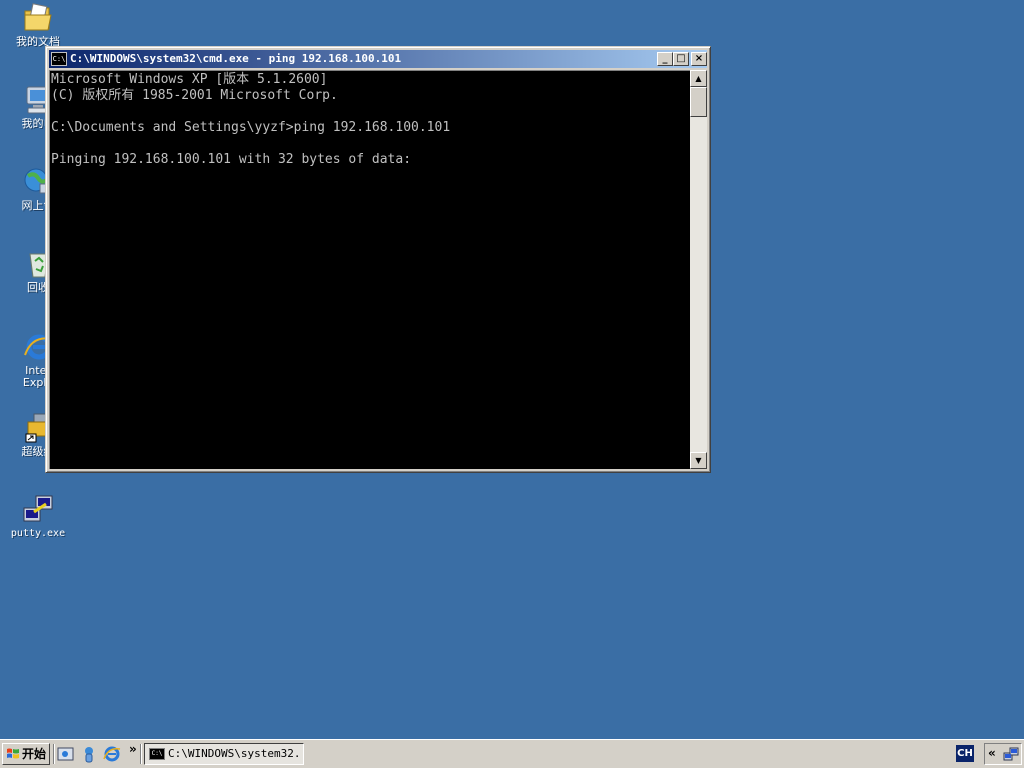 This screenshot has width=1024, height=768. I want to click on desktop-icon-putty: putty.exe, so click(38, 517).